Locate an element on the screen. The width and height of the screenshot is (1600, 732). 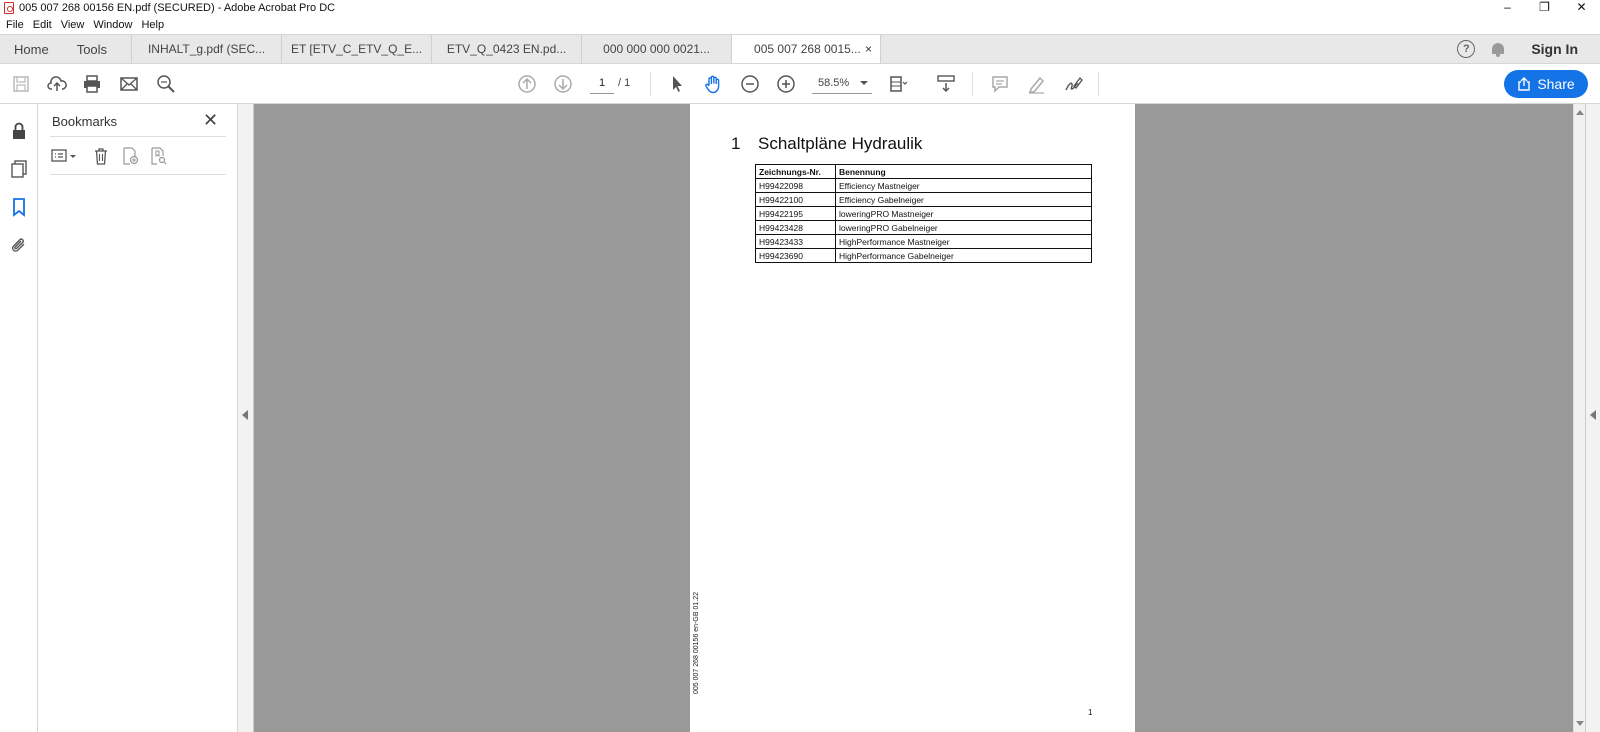
collapse-left-arrow-icon is located at coordinates (245, 415).